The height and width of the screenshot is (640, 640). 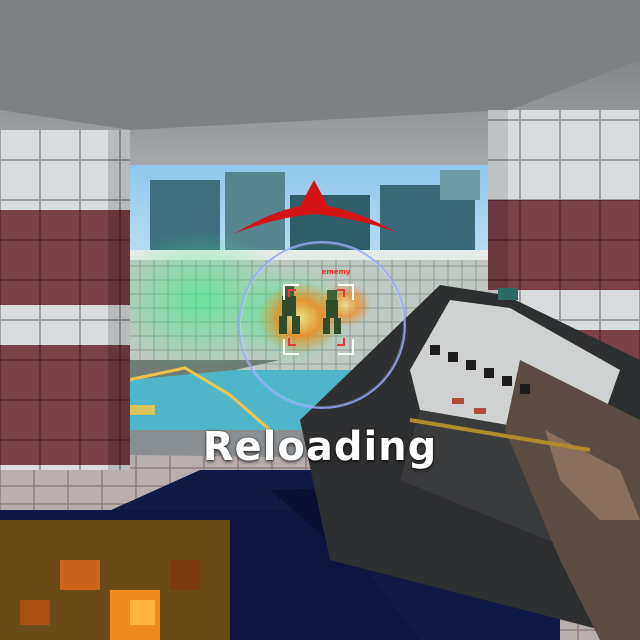 I want to click on target-marker-bottom-right, so click(x=341, y=342).